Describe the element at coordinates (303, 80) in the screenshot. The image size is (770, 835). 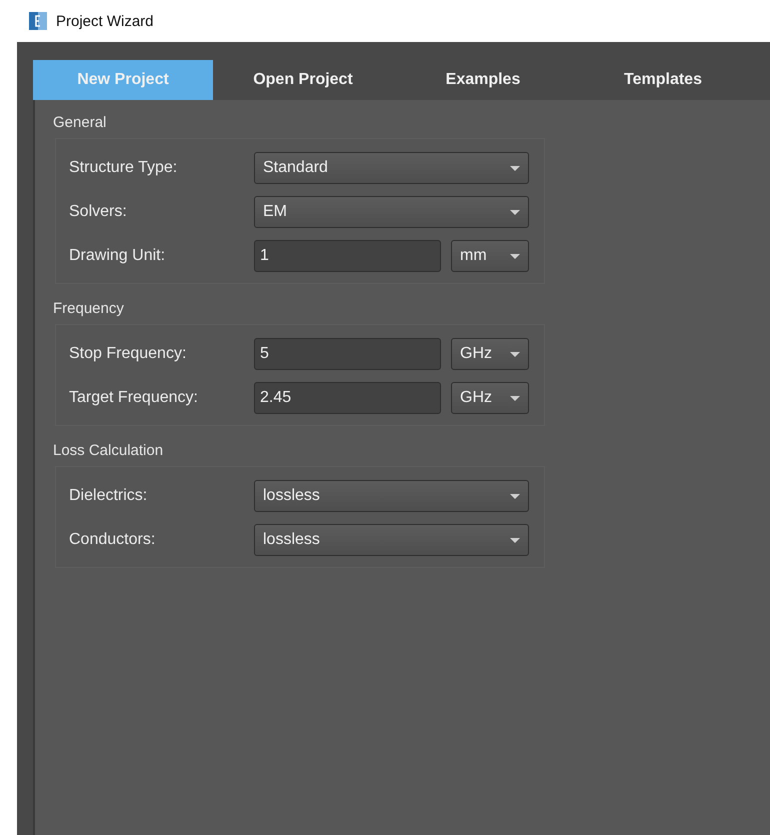
I see `tab: Open Project` at that location.